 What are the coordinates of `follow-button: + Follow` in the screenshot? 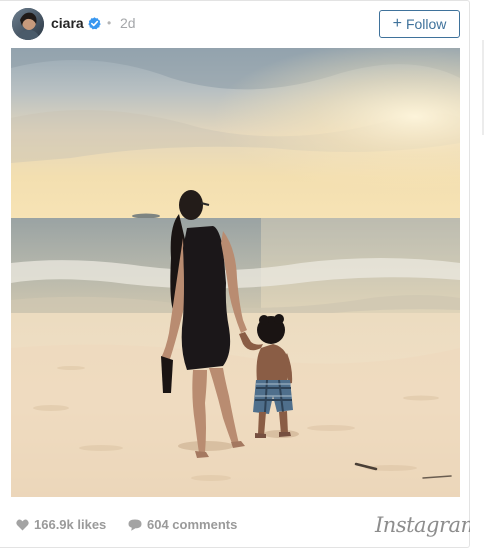 It's located at (419, 24).